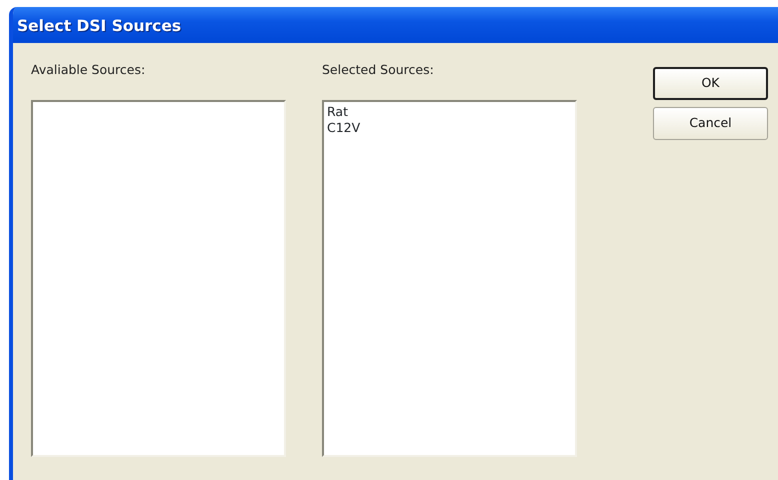 This screenshot has width=778, height=480. What do you see at coordinates (395, 25) in the screenshot?
I see `window-title: Select DSI Sources` at bounding box center [395, 25].